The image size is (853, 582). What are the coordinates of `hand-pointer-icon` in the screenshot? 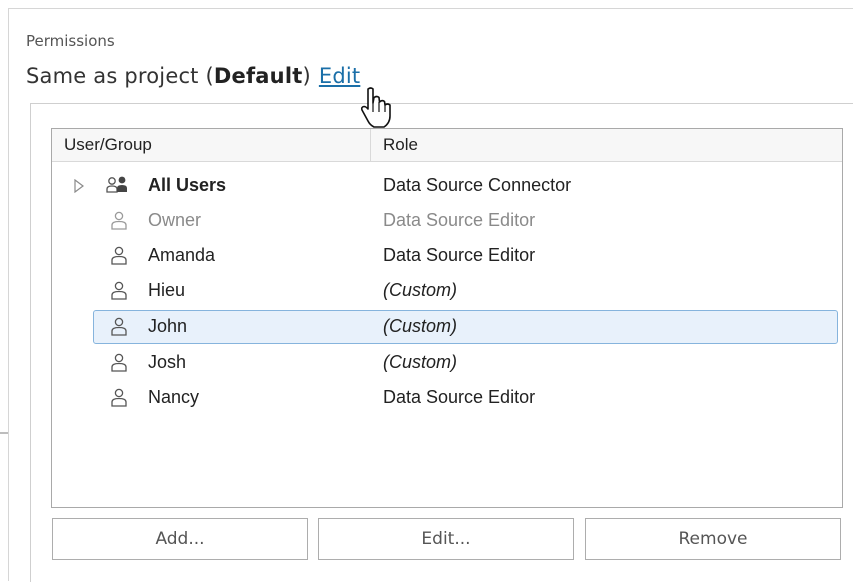 It's located at (375, 107).